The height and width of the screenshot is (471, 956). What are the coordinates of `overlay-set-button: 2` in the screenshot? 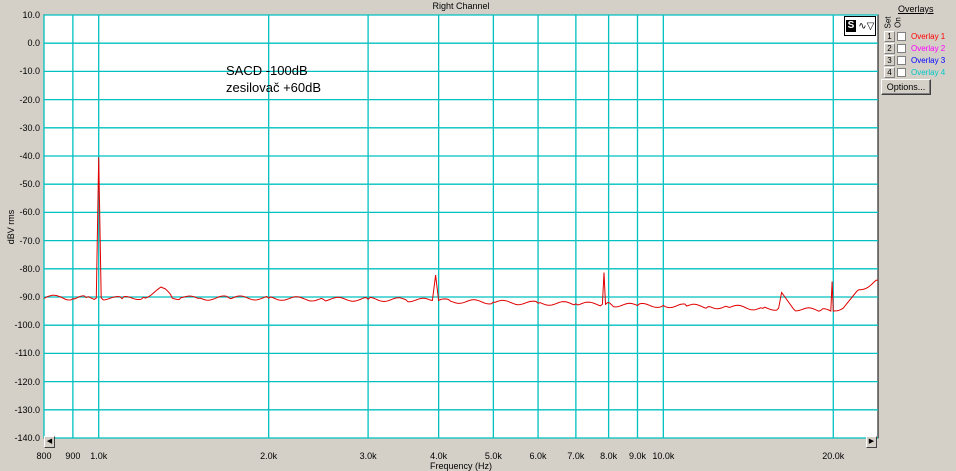 It's located at (889, 48).